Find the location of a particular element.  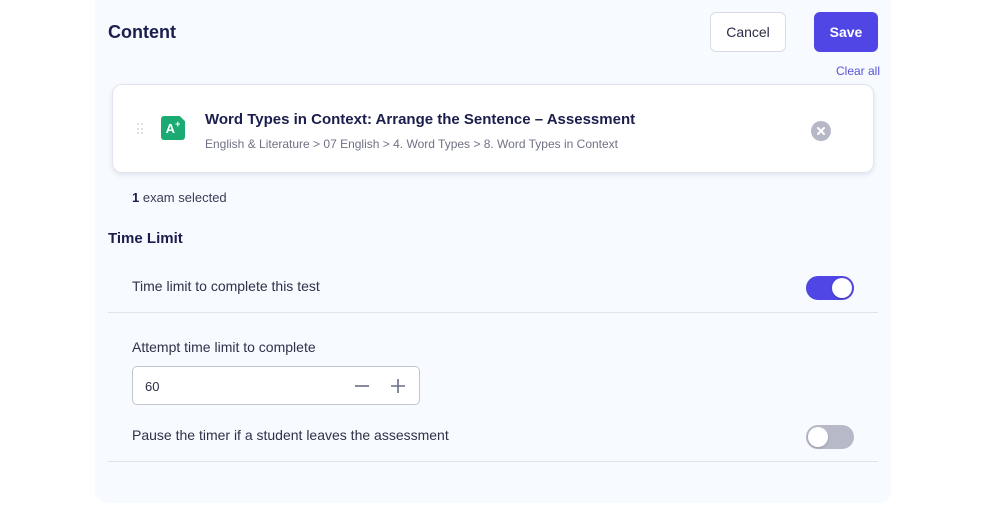

time-limit-toggle is located at coordinates (830, 288).